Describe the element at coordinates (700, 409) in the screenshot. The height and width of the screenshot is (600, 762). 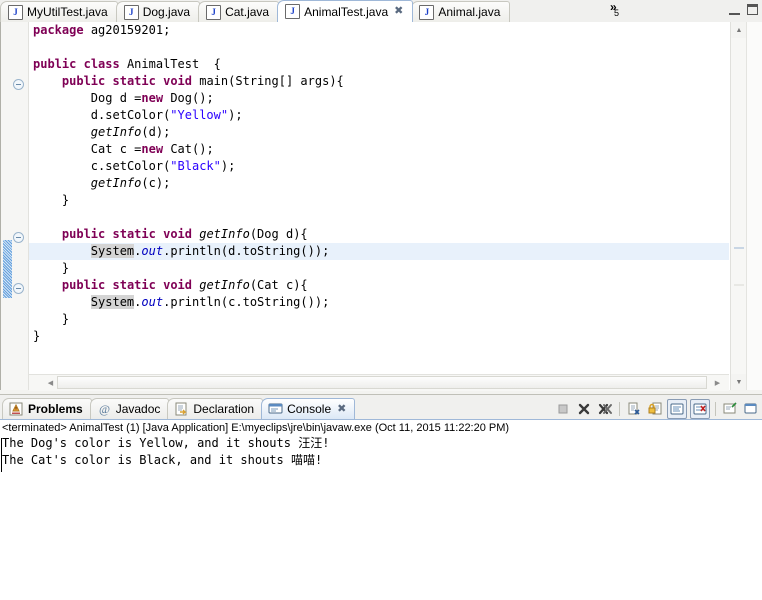
I see `show-console-on-error-button` at that location.